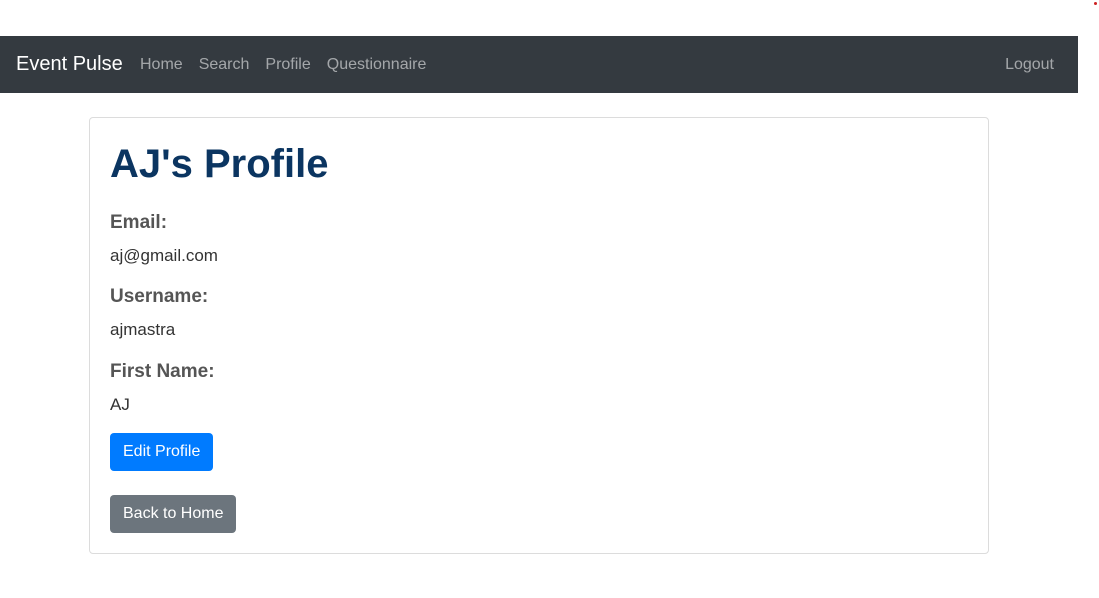 The width and height of the screenshot is (1099, 598). What do you see at coordinates (139, 222) in the screenshot?
I see `email-label: Email:` at bounding box center [139, 222].